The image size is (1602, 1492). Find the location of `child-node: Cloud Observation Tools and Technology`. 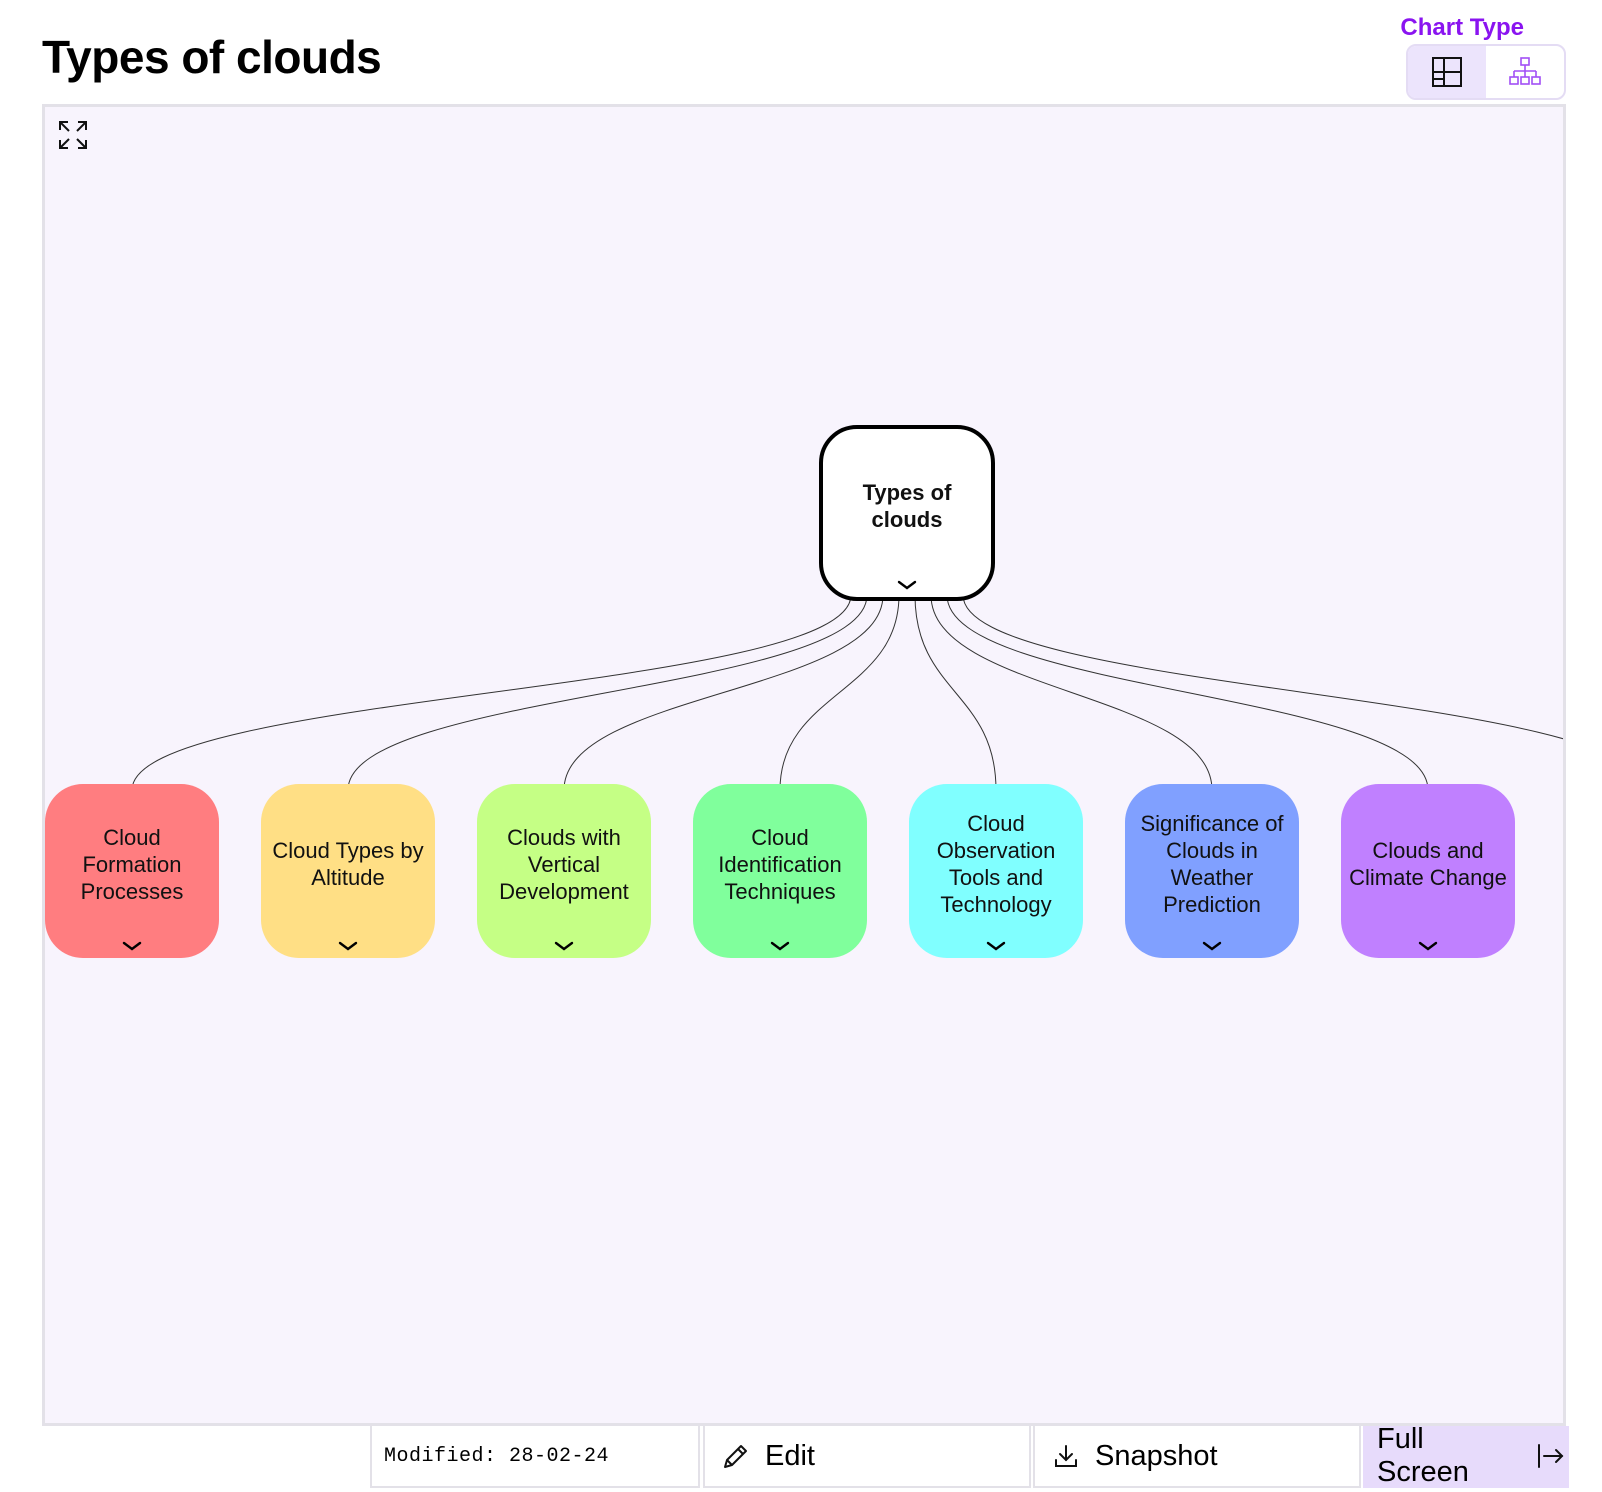

child-node: Cloud Observation Tools and Technology is located at coordinates (996, 871).